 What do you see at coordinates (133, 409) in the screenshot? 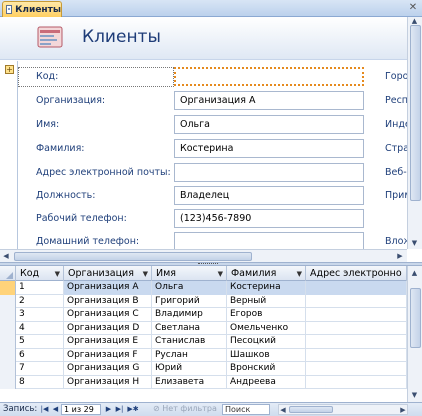
I see `new-record-icon: ▶✱` at bounding box center [133, 409].